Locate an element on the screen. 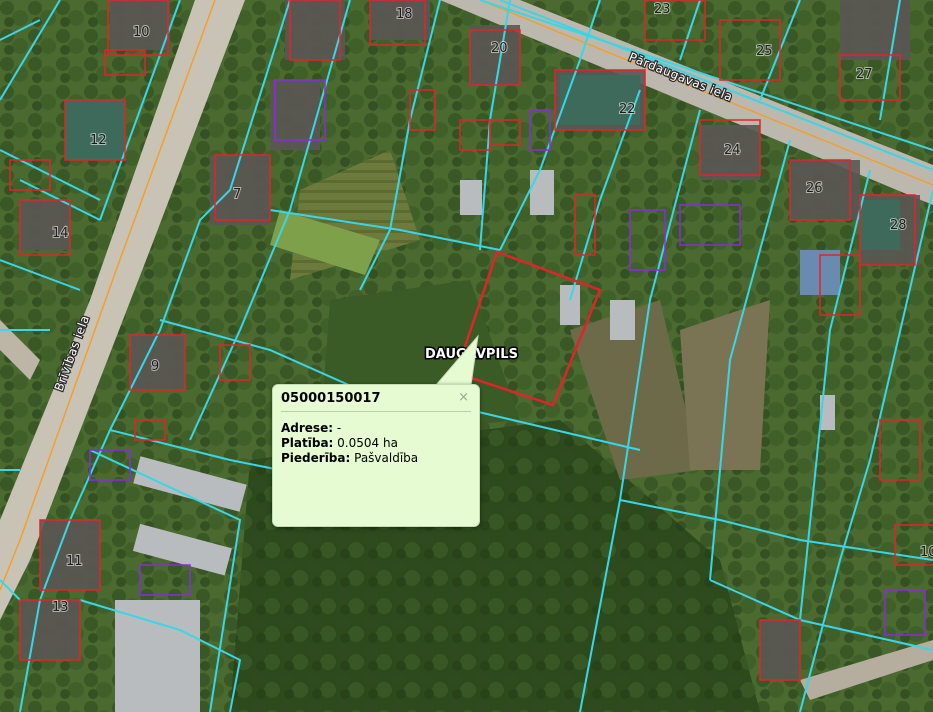 This screenshot has height=712, width=933. address-label: Adrese: is located at coordinates (307, 428).